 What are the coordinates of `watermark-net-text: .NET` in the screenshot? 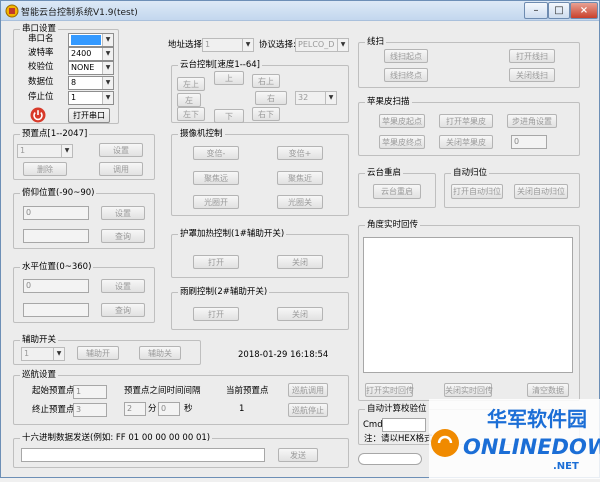 It's located at (566, 466).